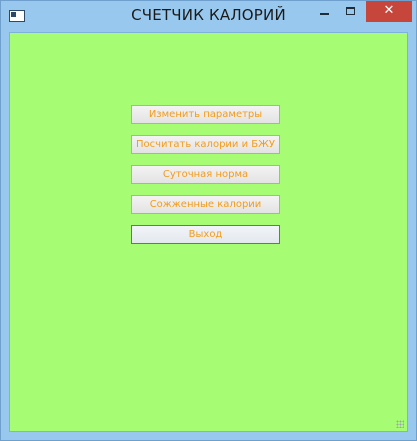 The height and width of the screenshot is (441, 417). Describe the element at coordinates (205, 114) in the screenshot. I see `change-parameters-button: Изменить параметры` at that location.